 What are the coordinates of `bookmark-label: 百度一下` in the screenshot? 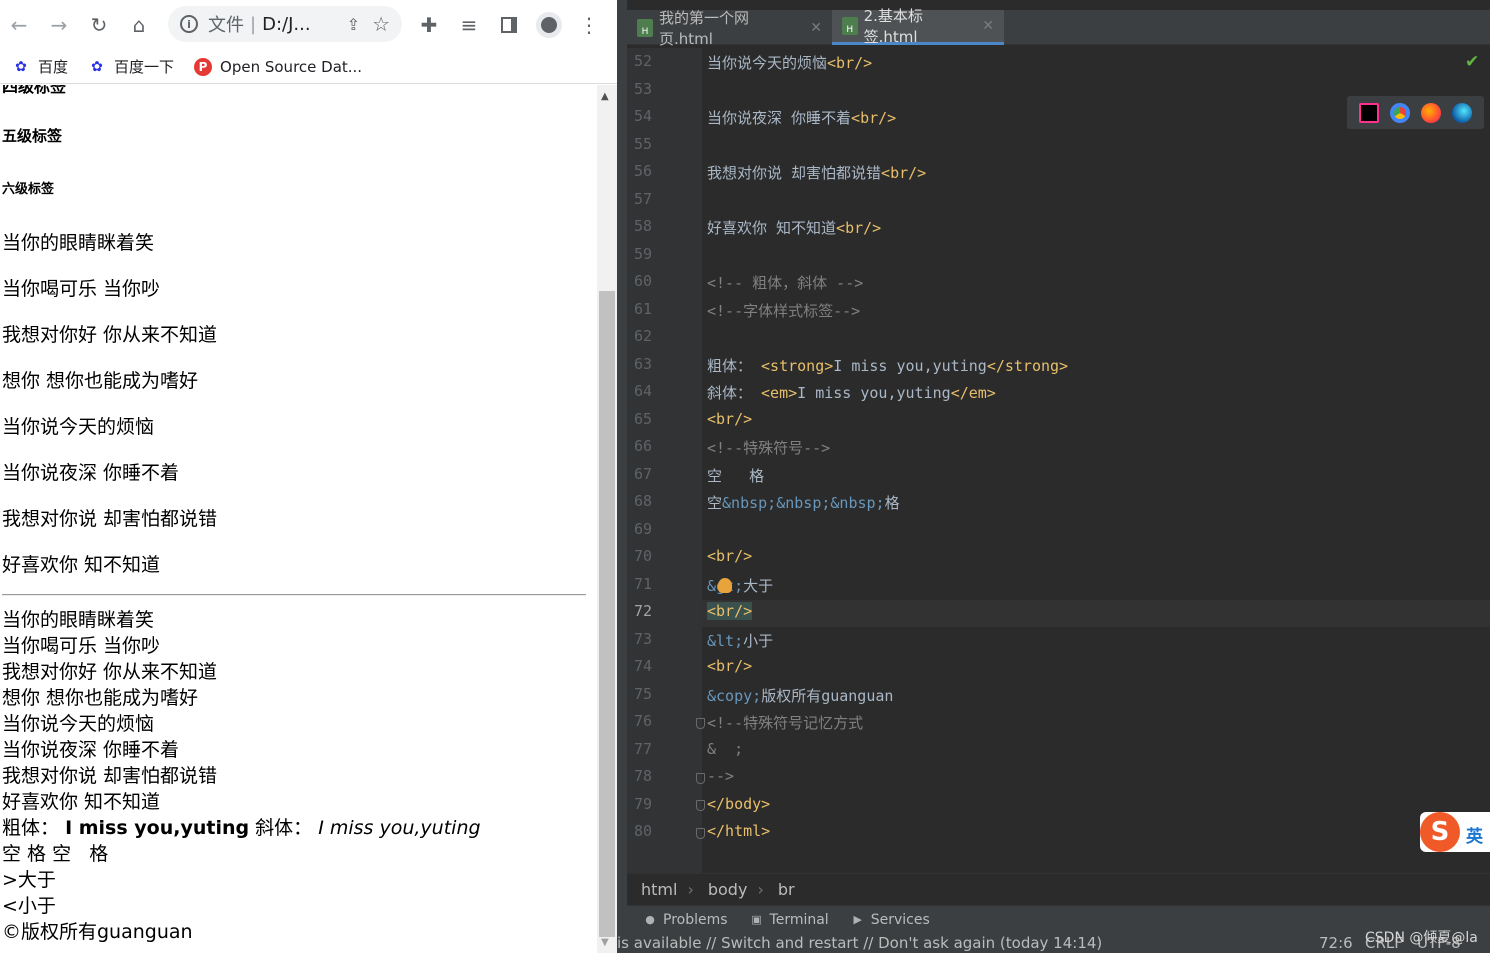 It's located at (144, 67).